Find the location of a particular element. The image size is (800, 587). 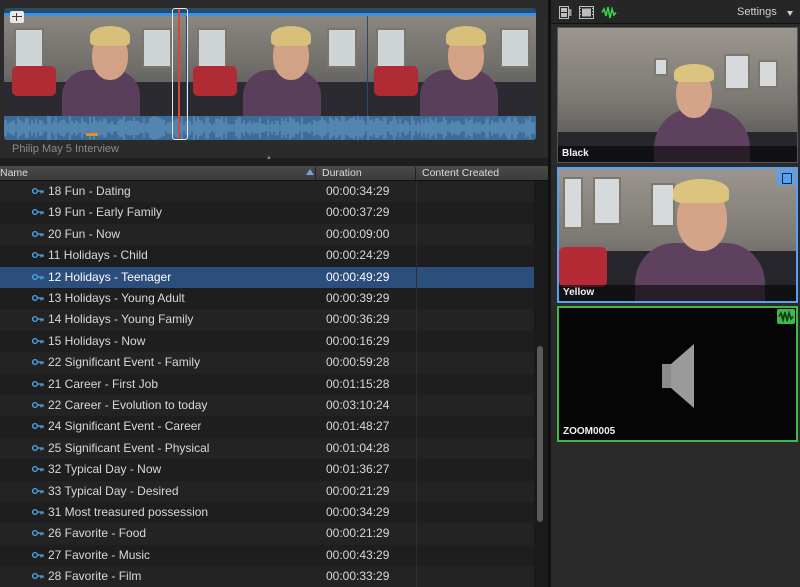

clip-duration: 00:01:15:28 is located at coordinates (358, 383).